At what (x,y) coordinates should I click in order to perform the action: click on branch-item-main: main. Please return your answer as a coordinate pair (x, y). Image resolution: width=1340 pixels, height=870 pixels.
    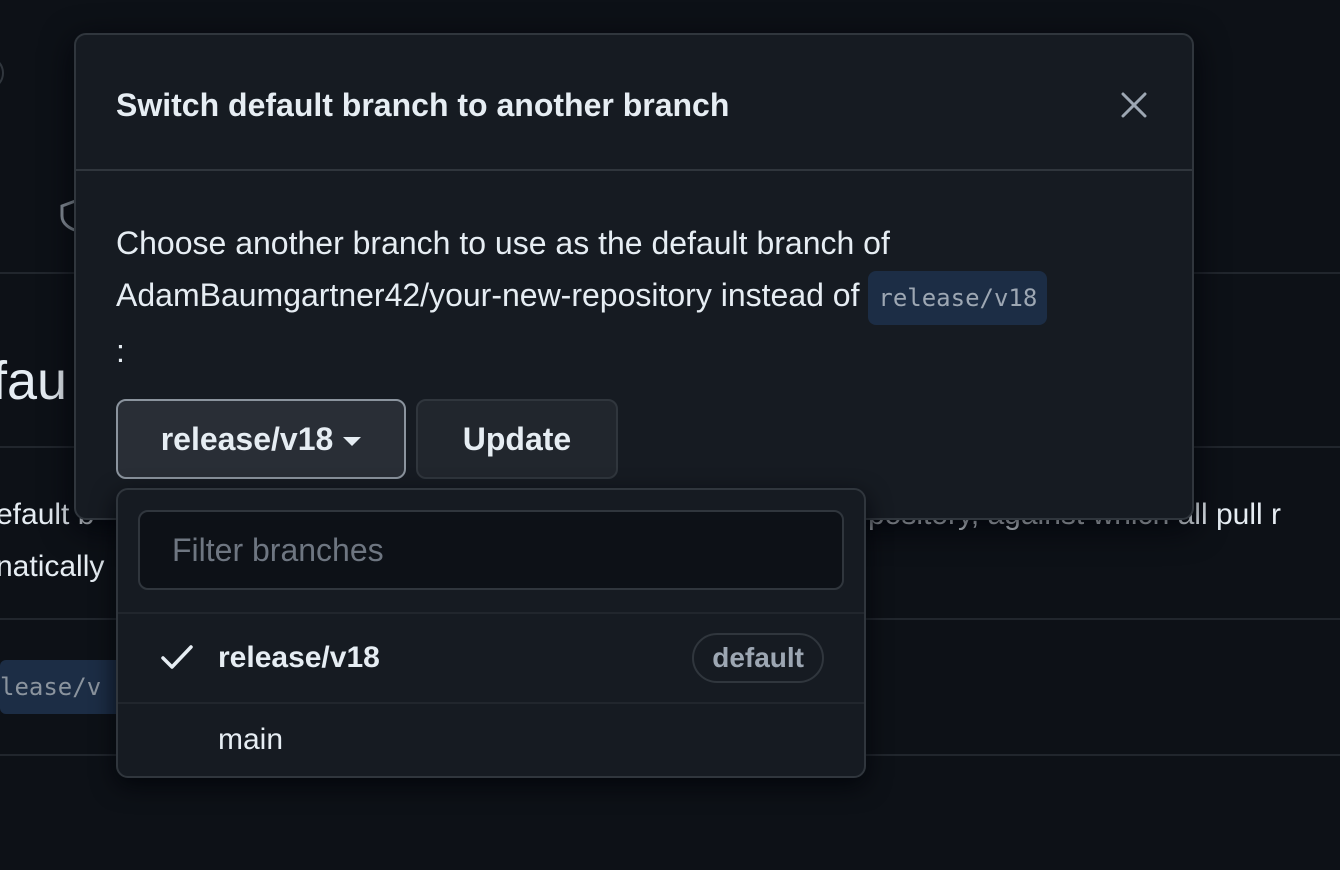
    Looking at the image, I should click on (491, 739).